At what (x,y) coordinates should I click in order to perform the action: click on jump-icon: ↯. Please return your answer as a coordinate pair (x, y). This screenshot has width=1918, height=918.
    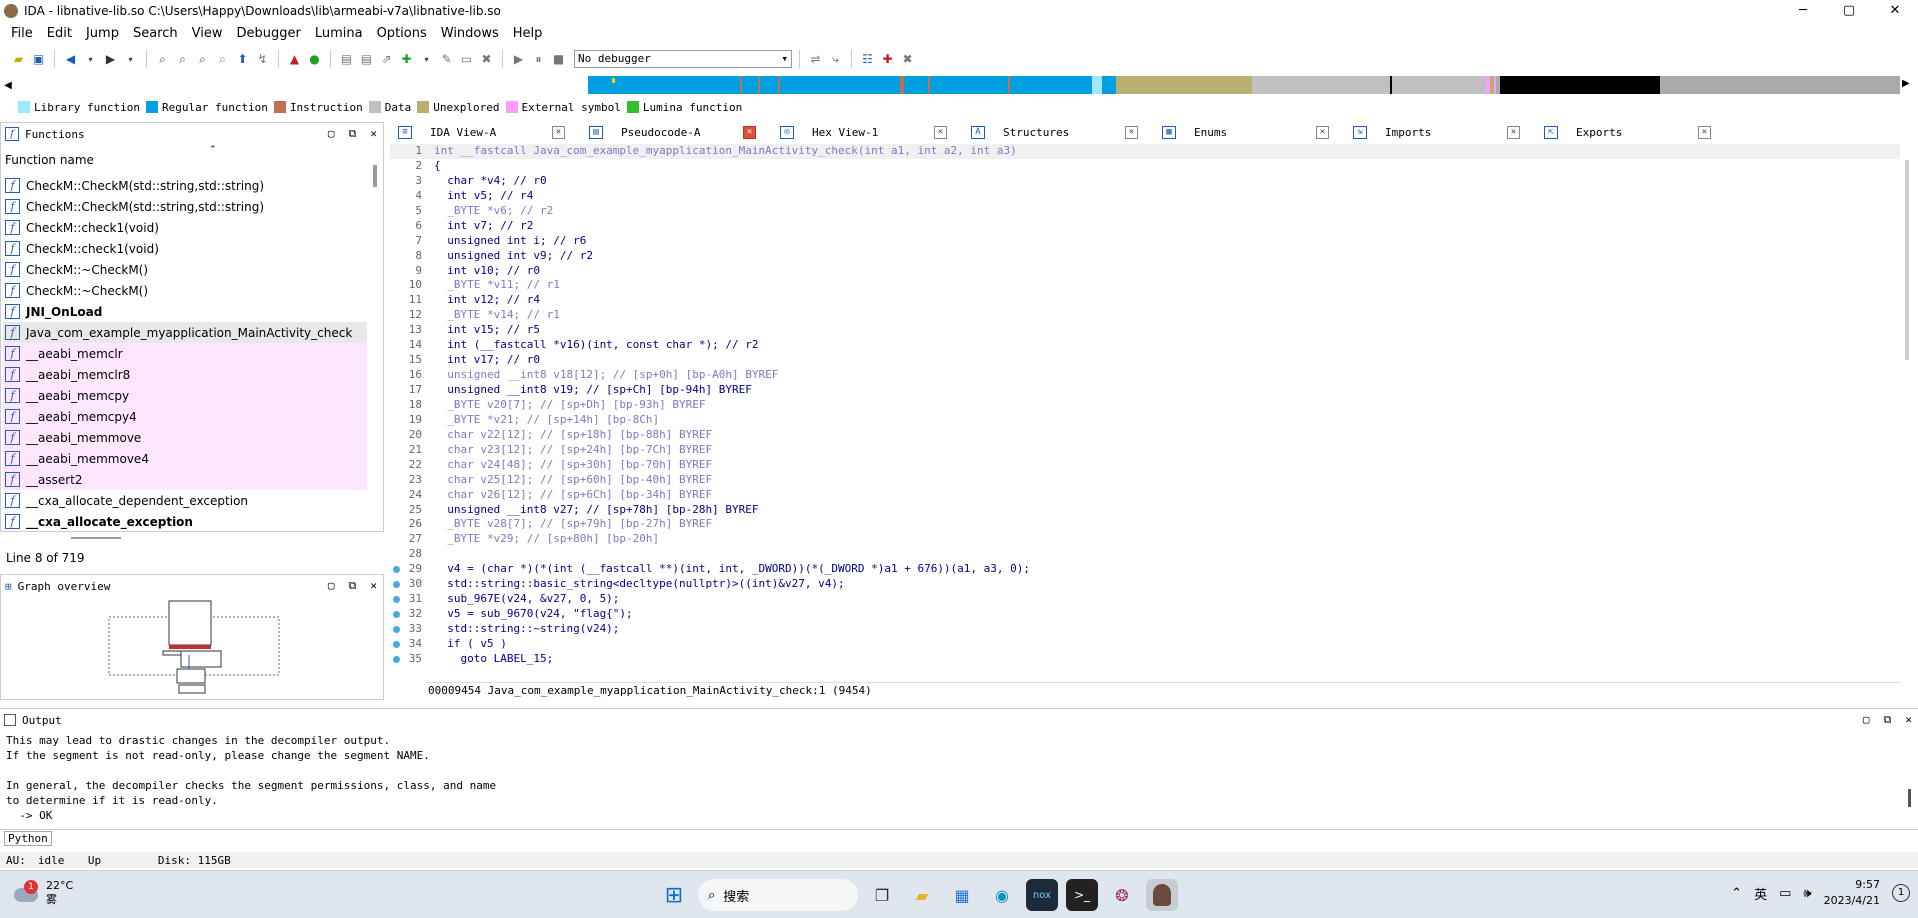
    Looking at the image, I should click on (262, 59).